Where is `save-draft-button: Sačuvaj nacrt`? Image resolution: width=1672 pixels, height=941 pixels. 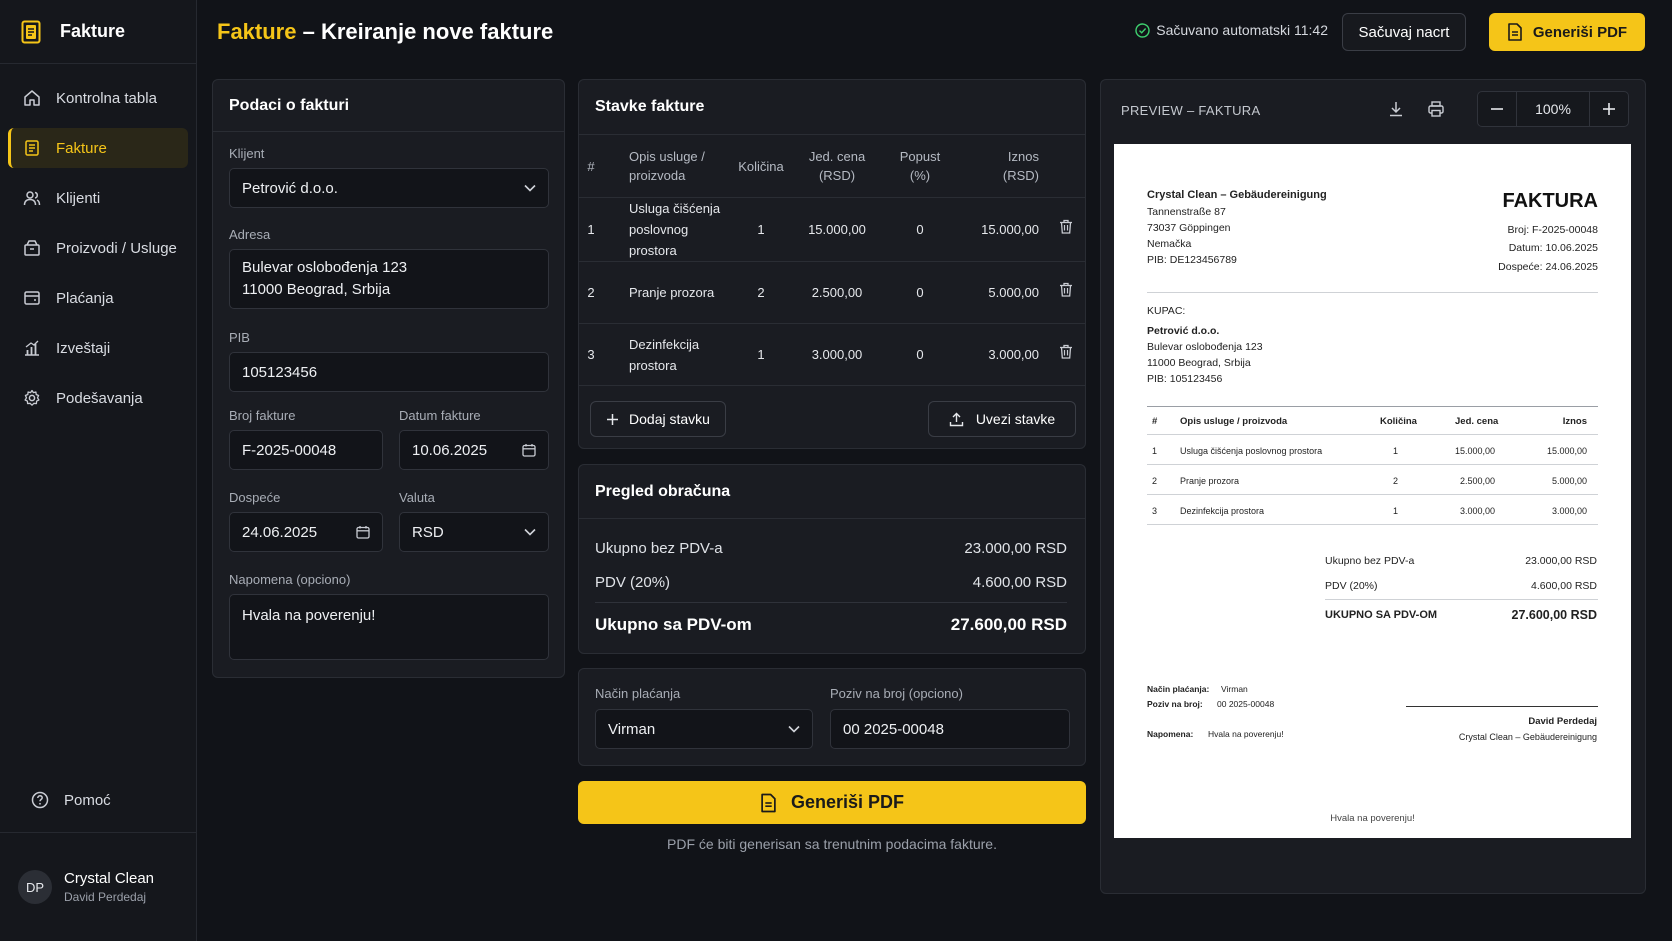 save-draft-button: Sačuvaj nacrt is located at coordinates (1404, 32).